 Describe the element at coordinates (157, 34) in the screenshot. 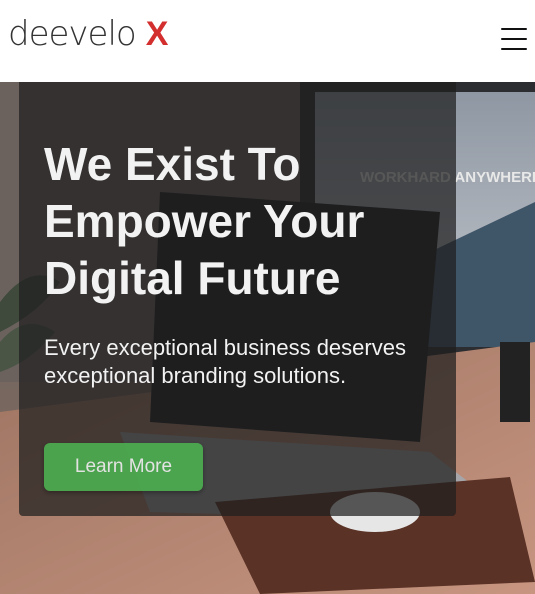

I see `logo-x-mark: X` at that location.